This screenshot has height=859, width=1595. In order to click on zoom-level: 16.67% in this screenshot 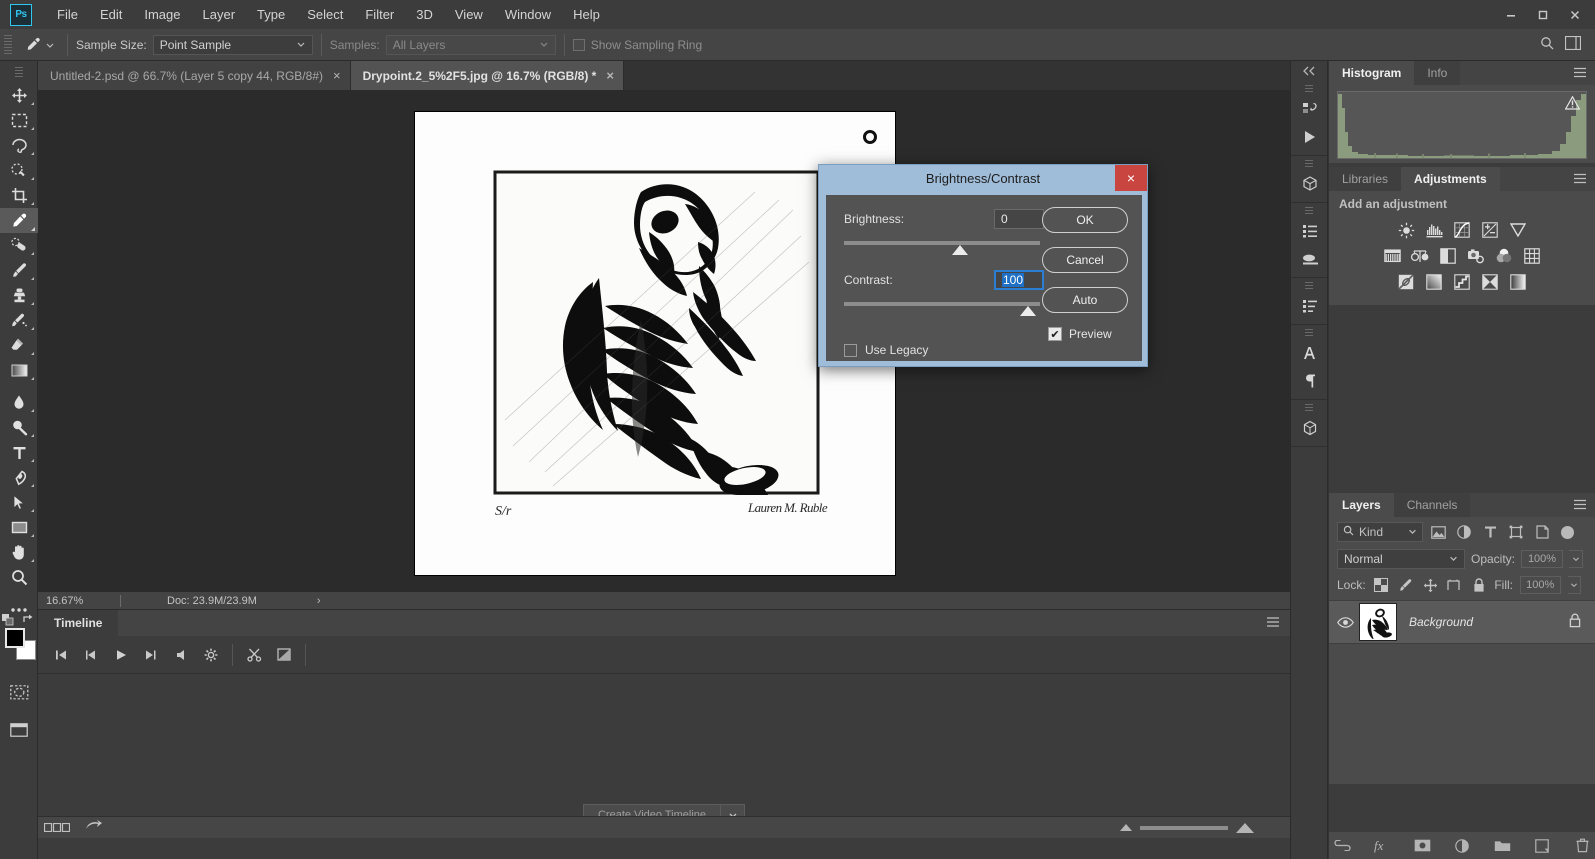, I will do `click(79, 601)`.